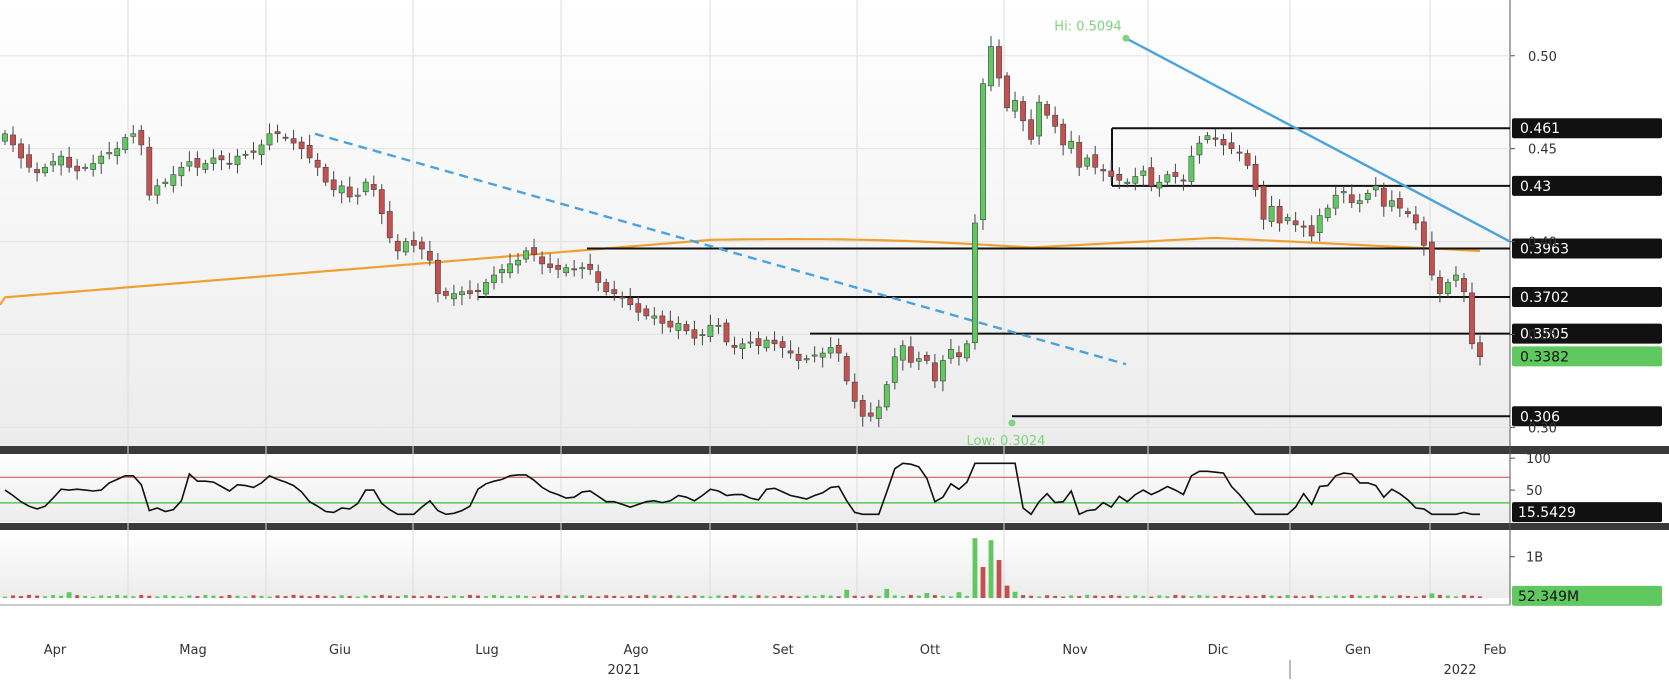 The image size is (1669, 683). Describe the element at coordinates (1548, 597) in the screenshot. I see `volume-current-label: 52.349M` at that location.